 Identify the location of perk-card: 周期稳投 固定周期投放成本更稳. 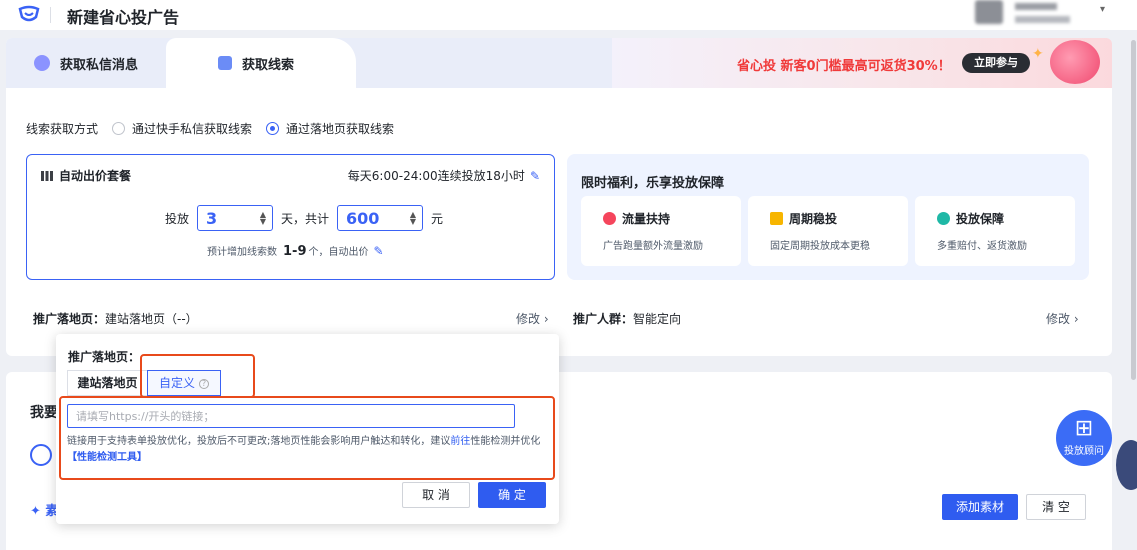
(828, 231).